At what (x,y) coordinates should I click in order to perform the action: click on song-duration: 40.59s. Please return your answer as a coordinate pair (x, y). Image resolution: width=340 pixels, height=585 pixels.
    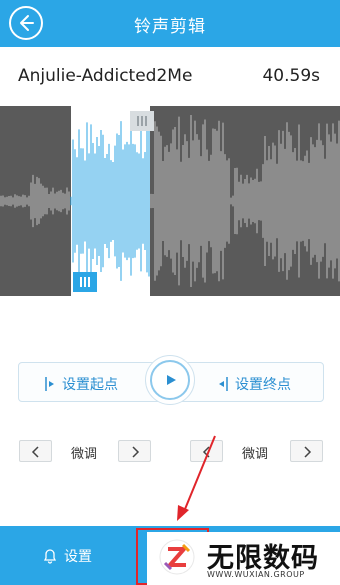
    Looking at the image, I should click on (291, 76).